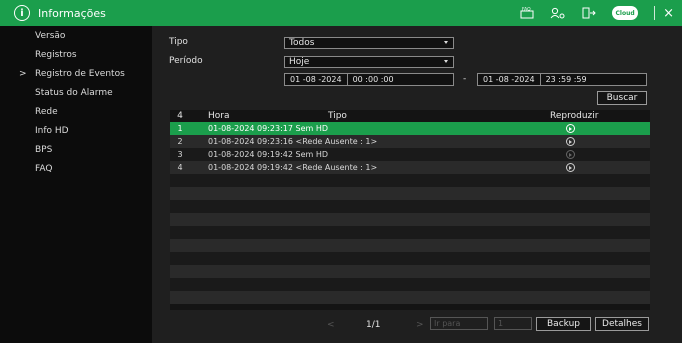 Image resolution: width=682 pixels, height=343 pixels. What do you see at coordinates (369, 62) in the screenshot?
I see `periodo-select: Hoje` at bounding box center [369, 62].